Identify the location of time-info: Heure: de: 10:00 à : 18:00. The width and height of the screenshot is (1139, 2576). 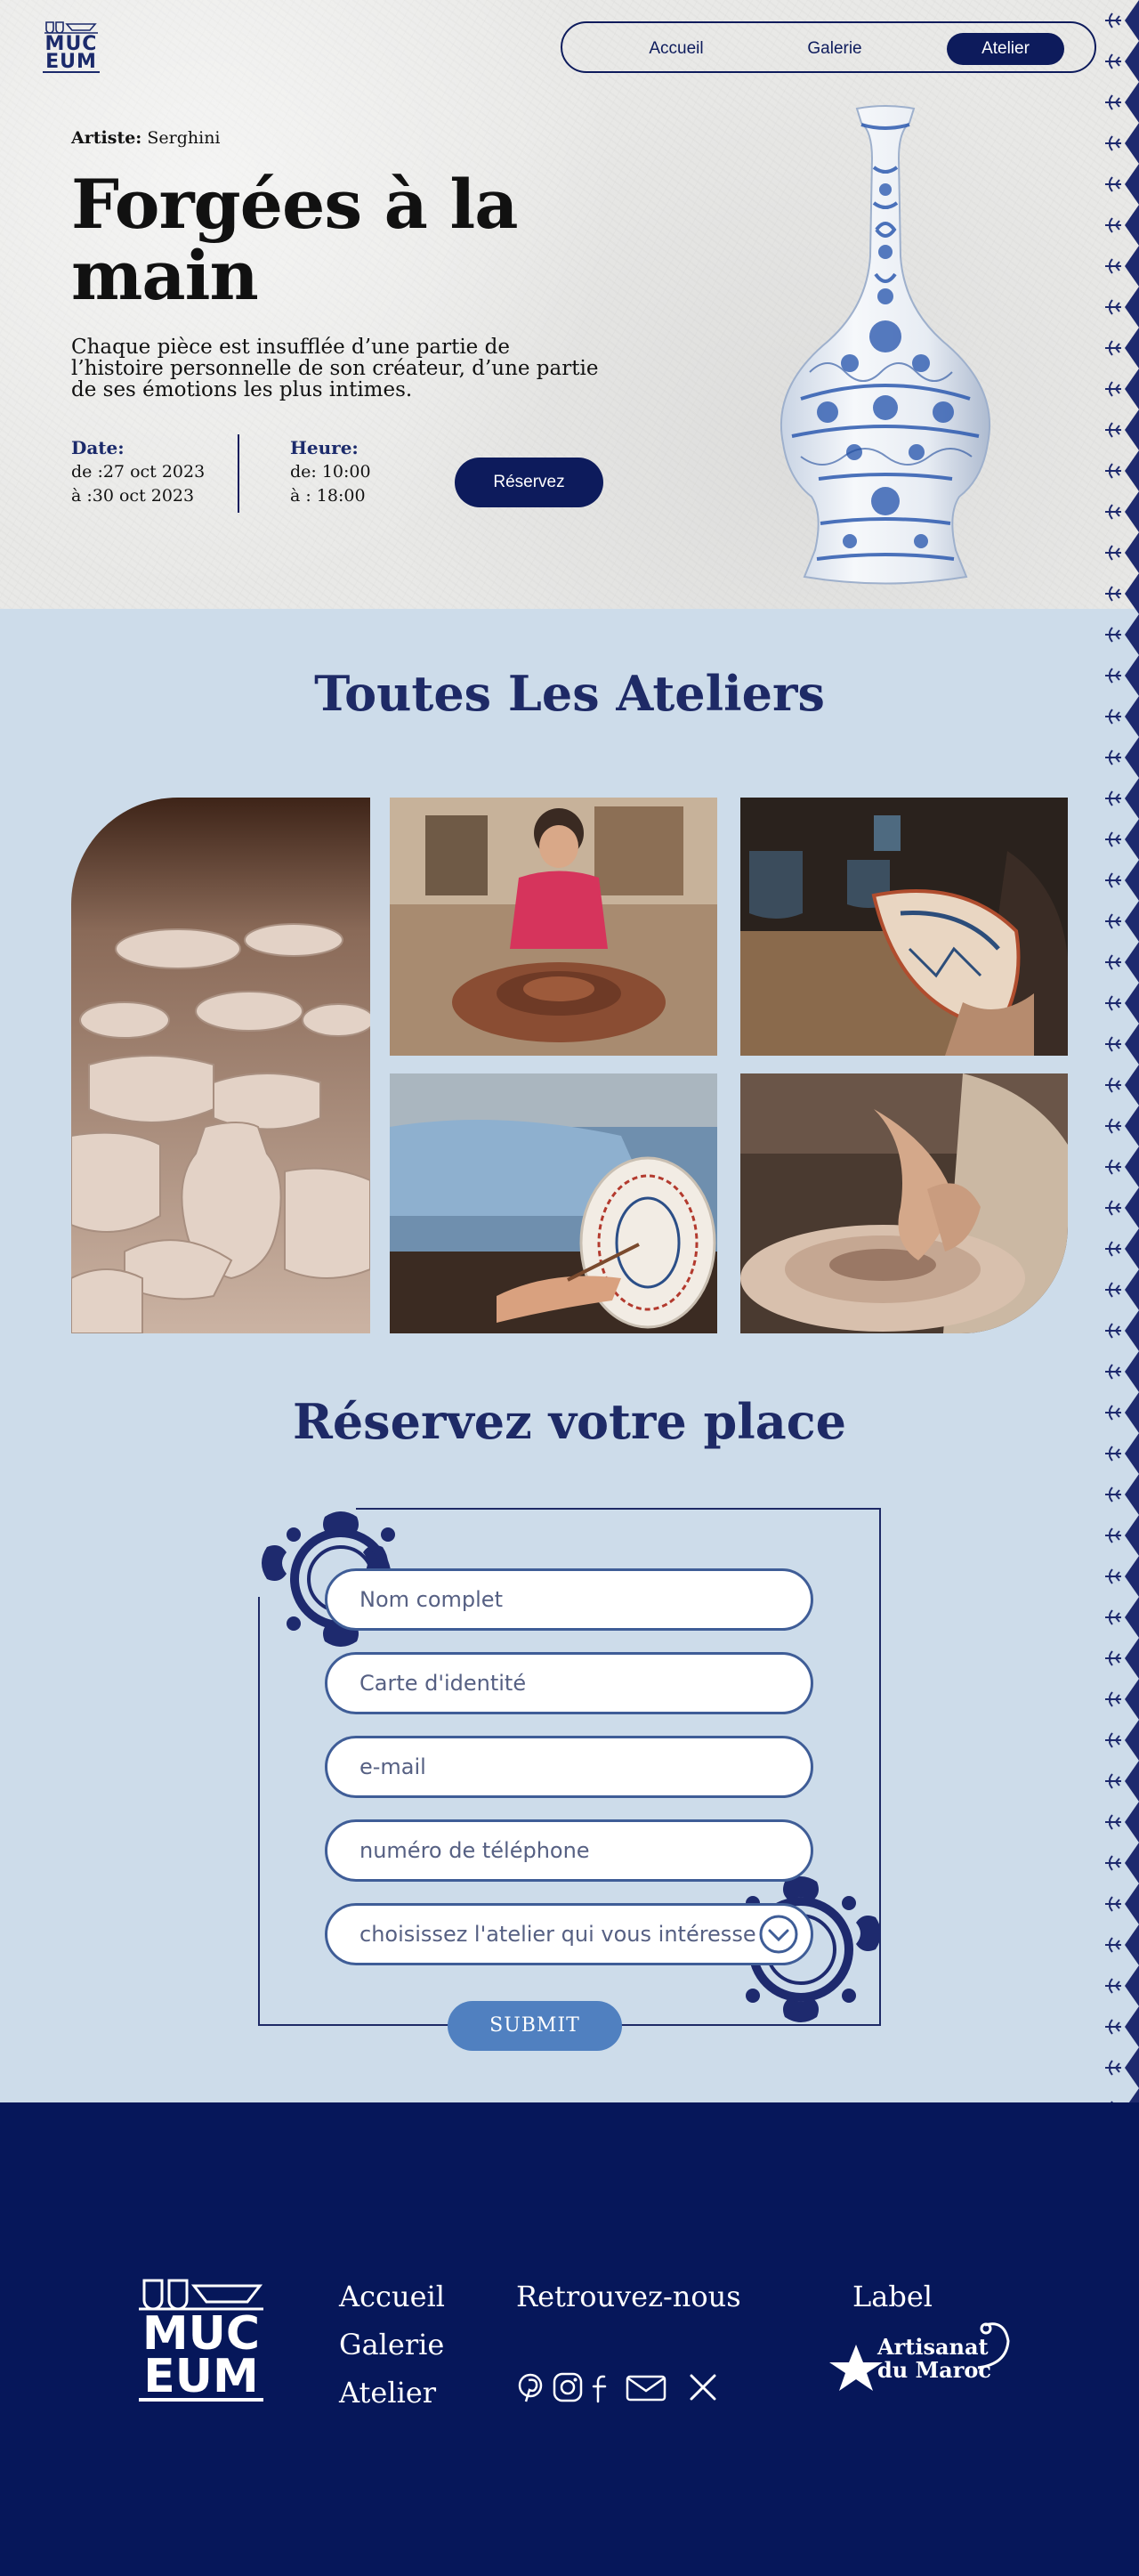
(330, 472).